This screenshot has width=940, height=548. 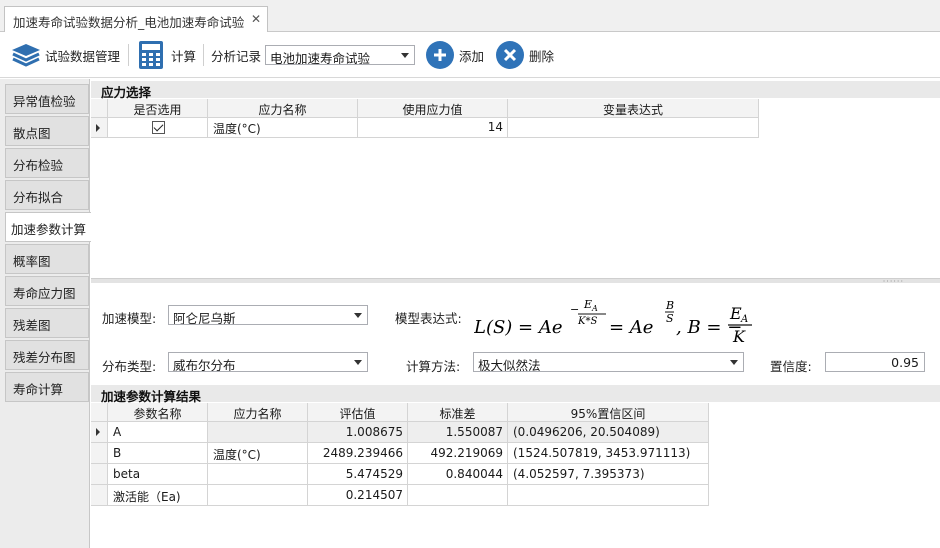 What do you see at coordinates (428, 318) in the screenshot?
I see `expression-label: 模型表达式:` at bounding box center [428, 318].